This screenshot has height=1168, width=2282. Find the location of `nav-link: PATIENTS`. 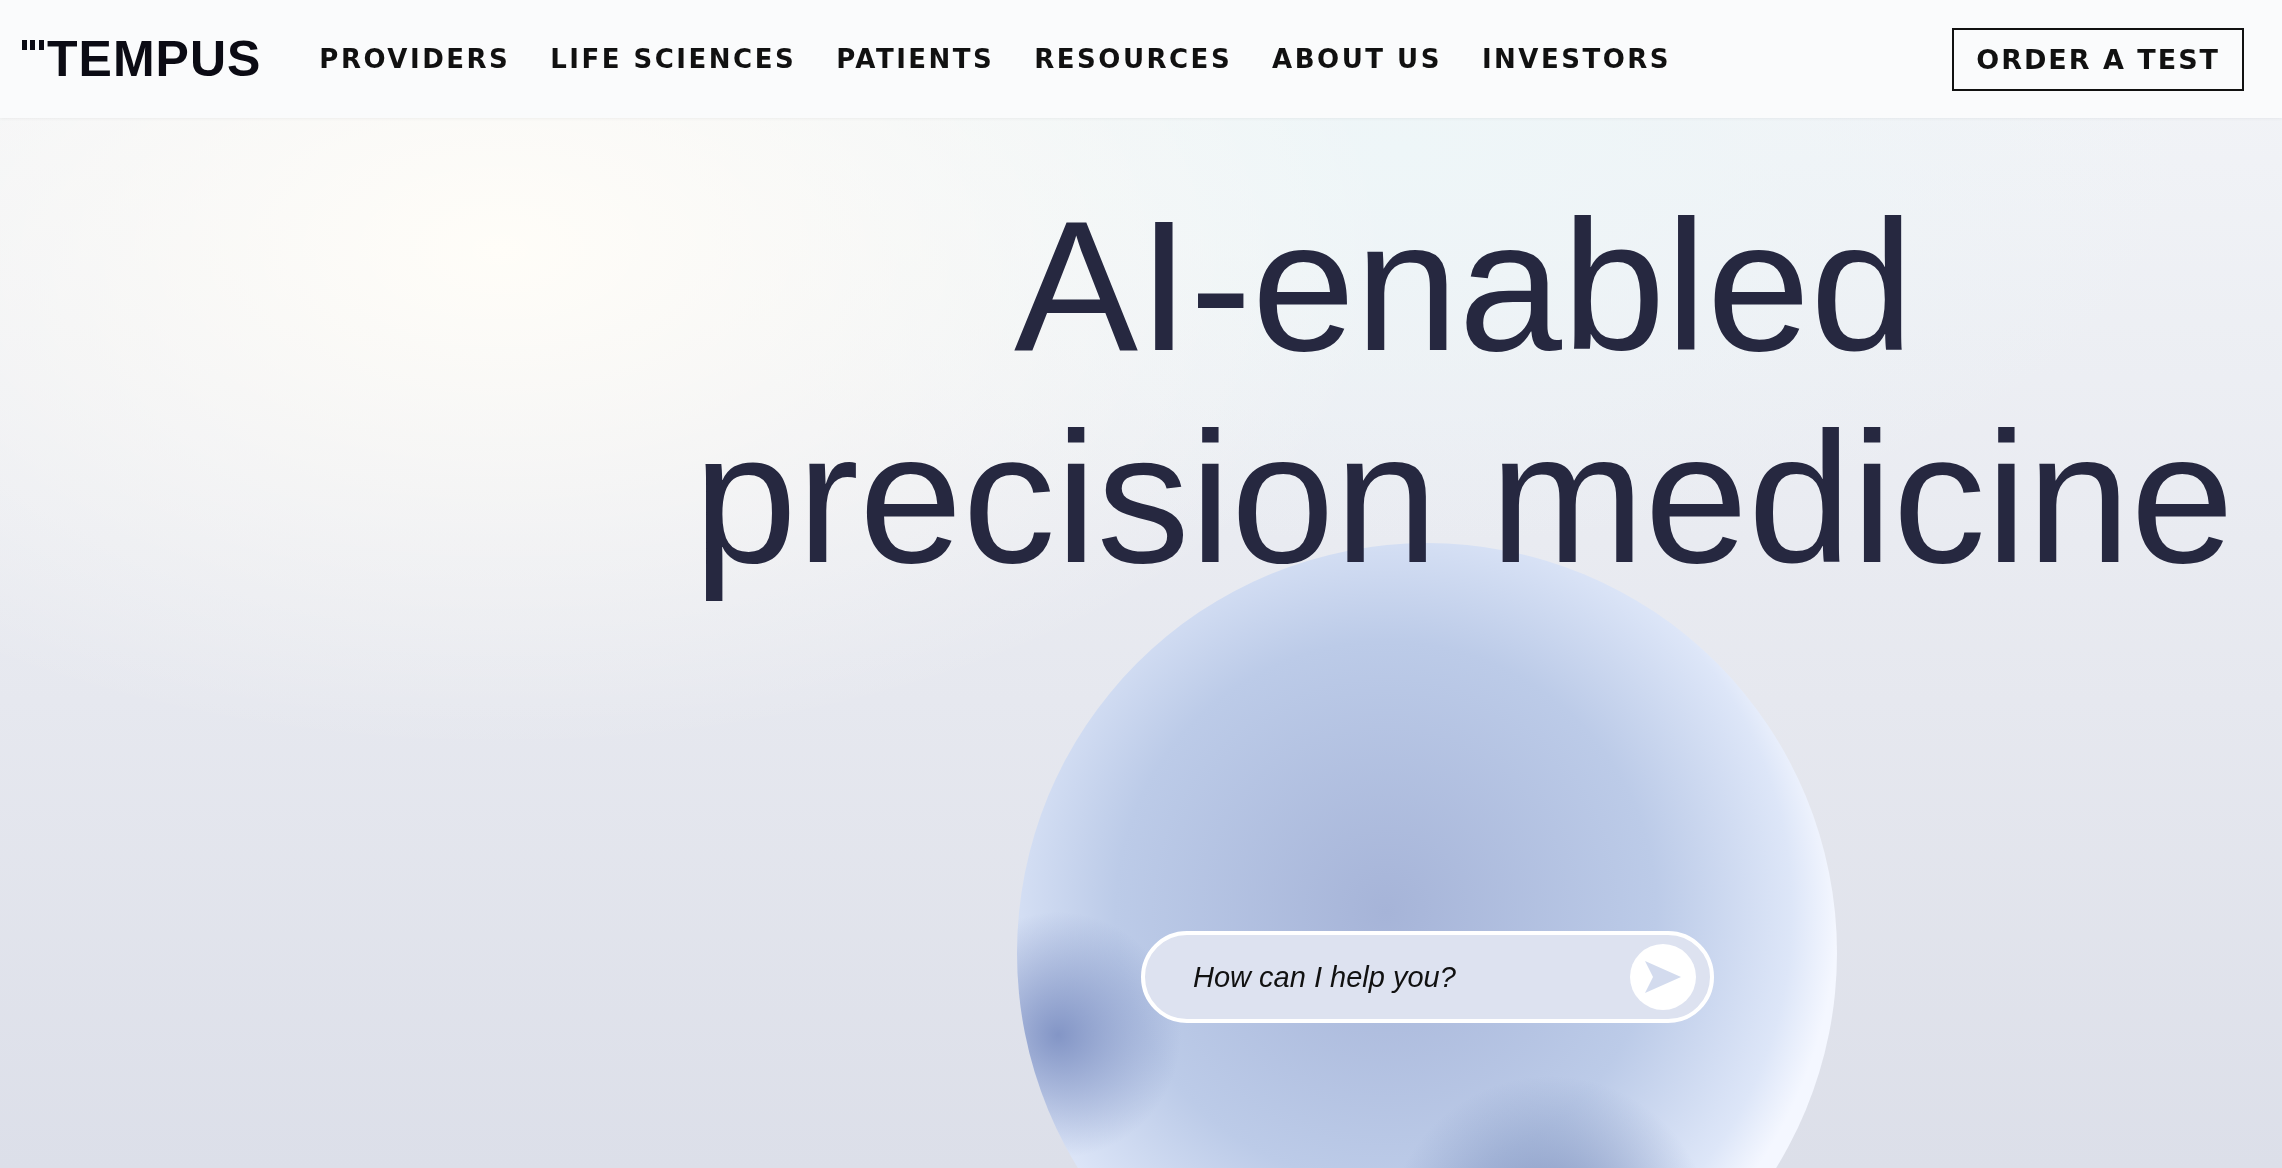

nav-link: PATIENTS is located at coordinates (915, 59).